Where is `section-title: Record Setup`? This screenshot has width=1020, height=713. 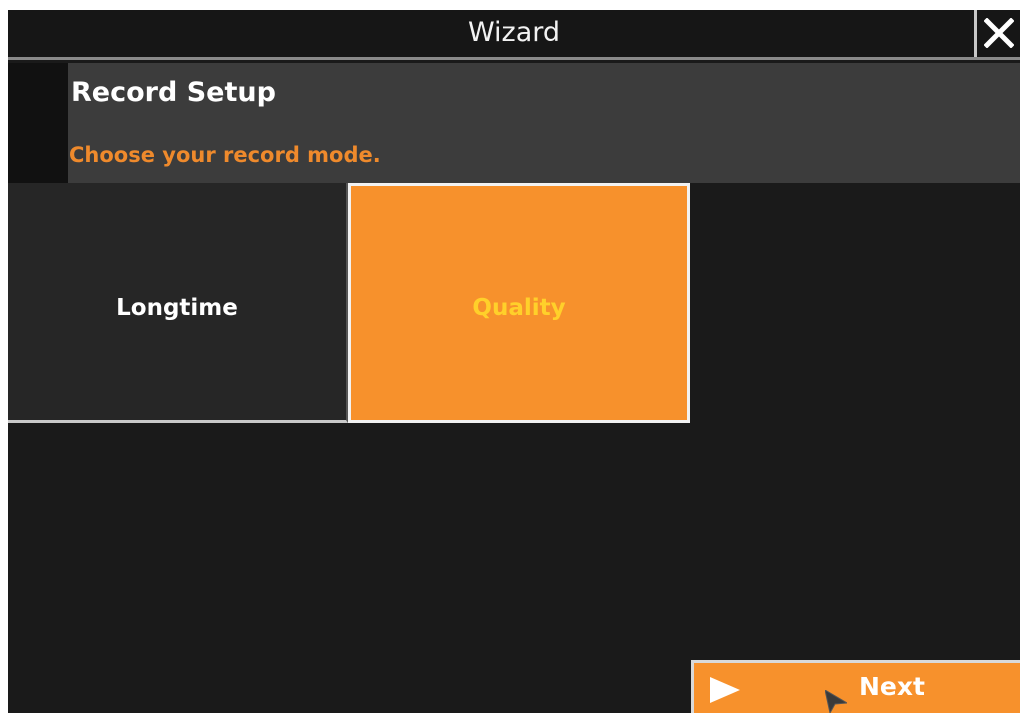
section-title: Record Setup is located at coordinates (173, 92).